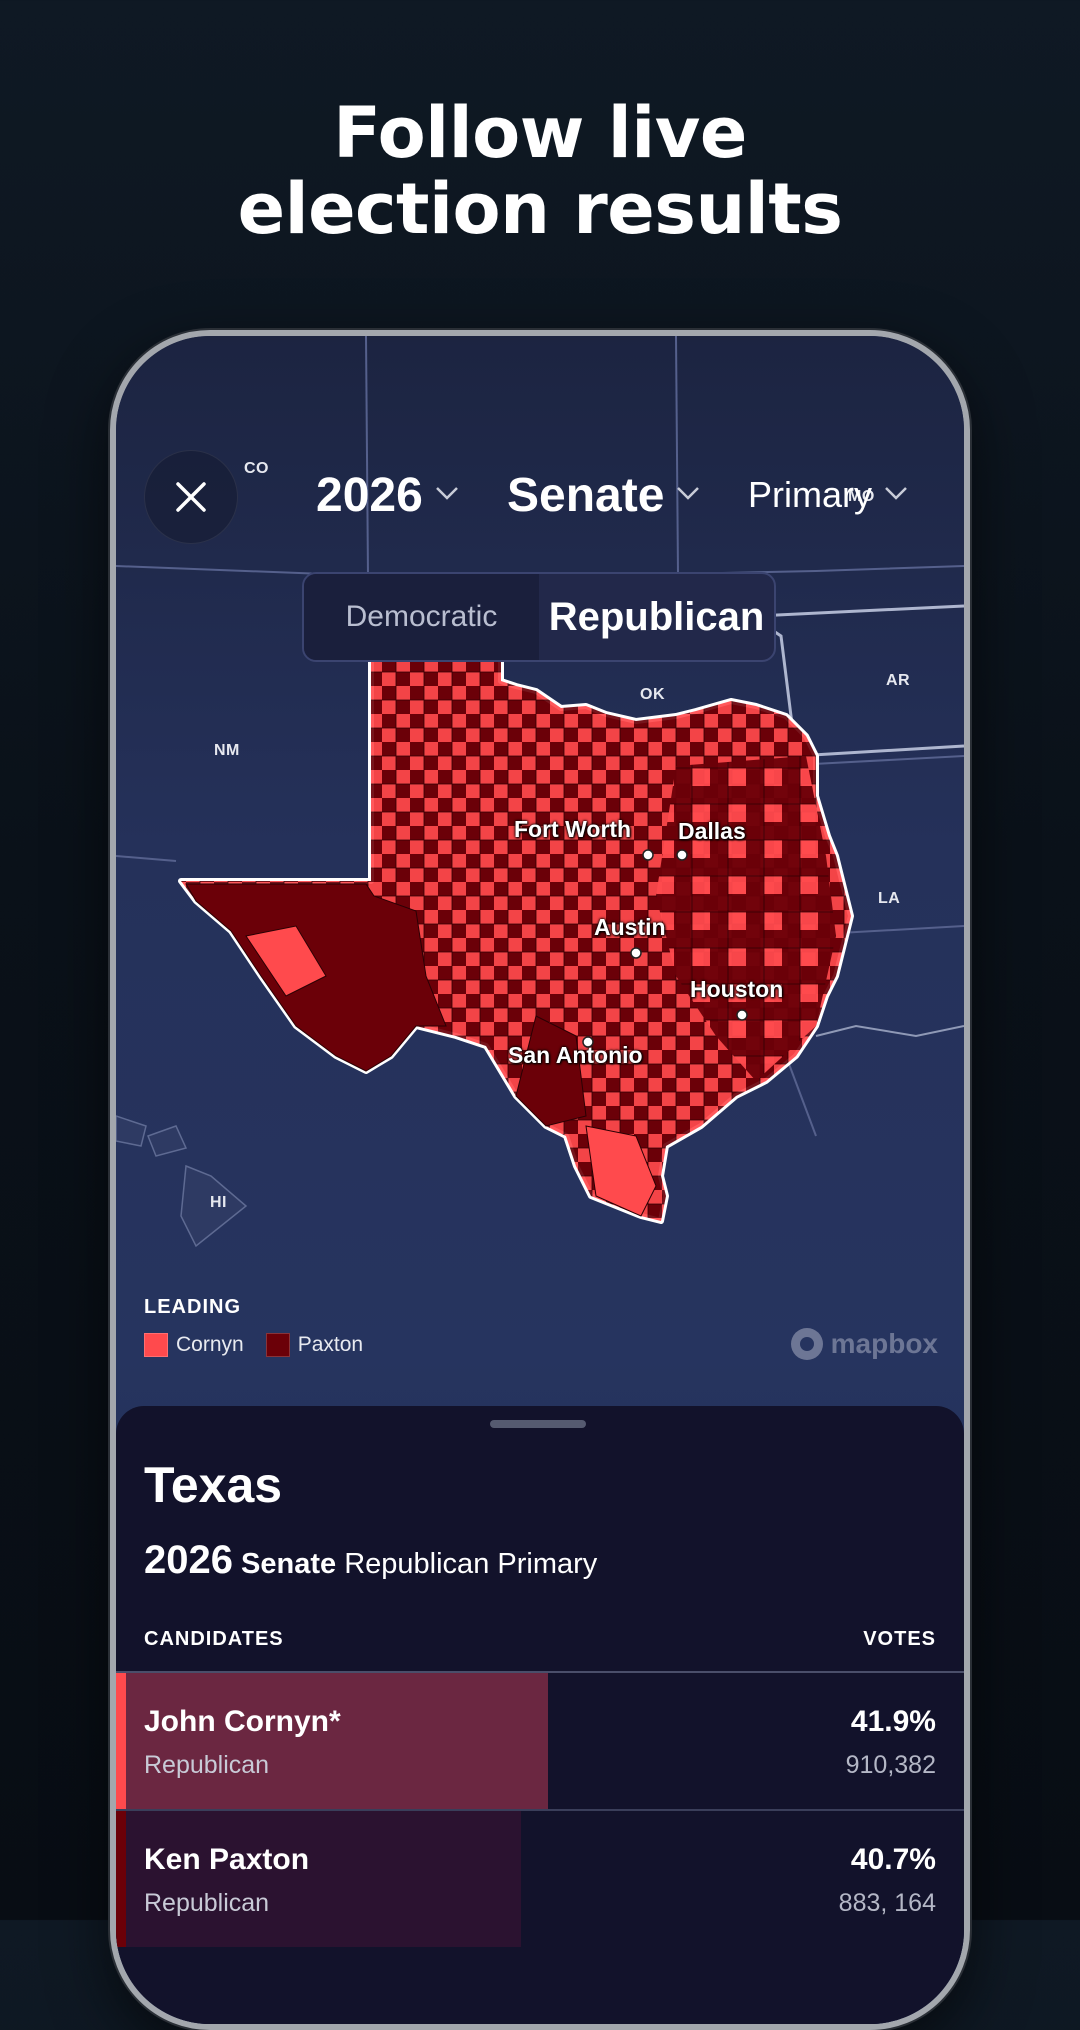 This screenshot has width=1080, height=2030. Describe the element at coordinates (471, 1564) in the screenshot. I see `race-type: Republican Primary` at that location.